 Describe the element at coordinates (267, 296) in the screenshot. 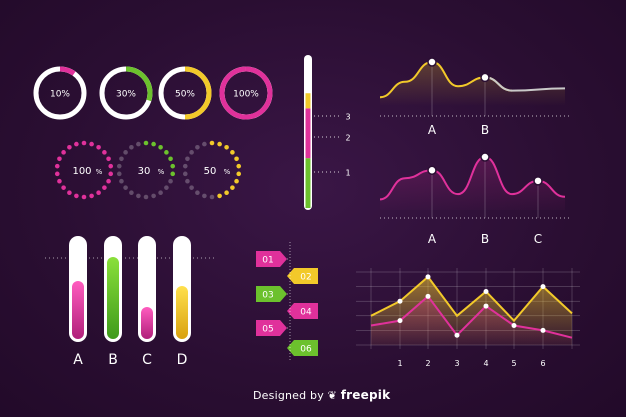

I see `step-label: 03` at that location.